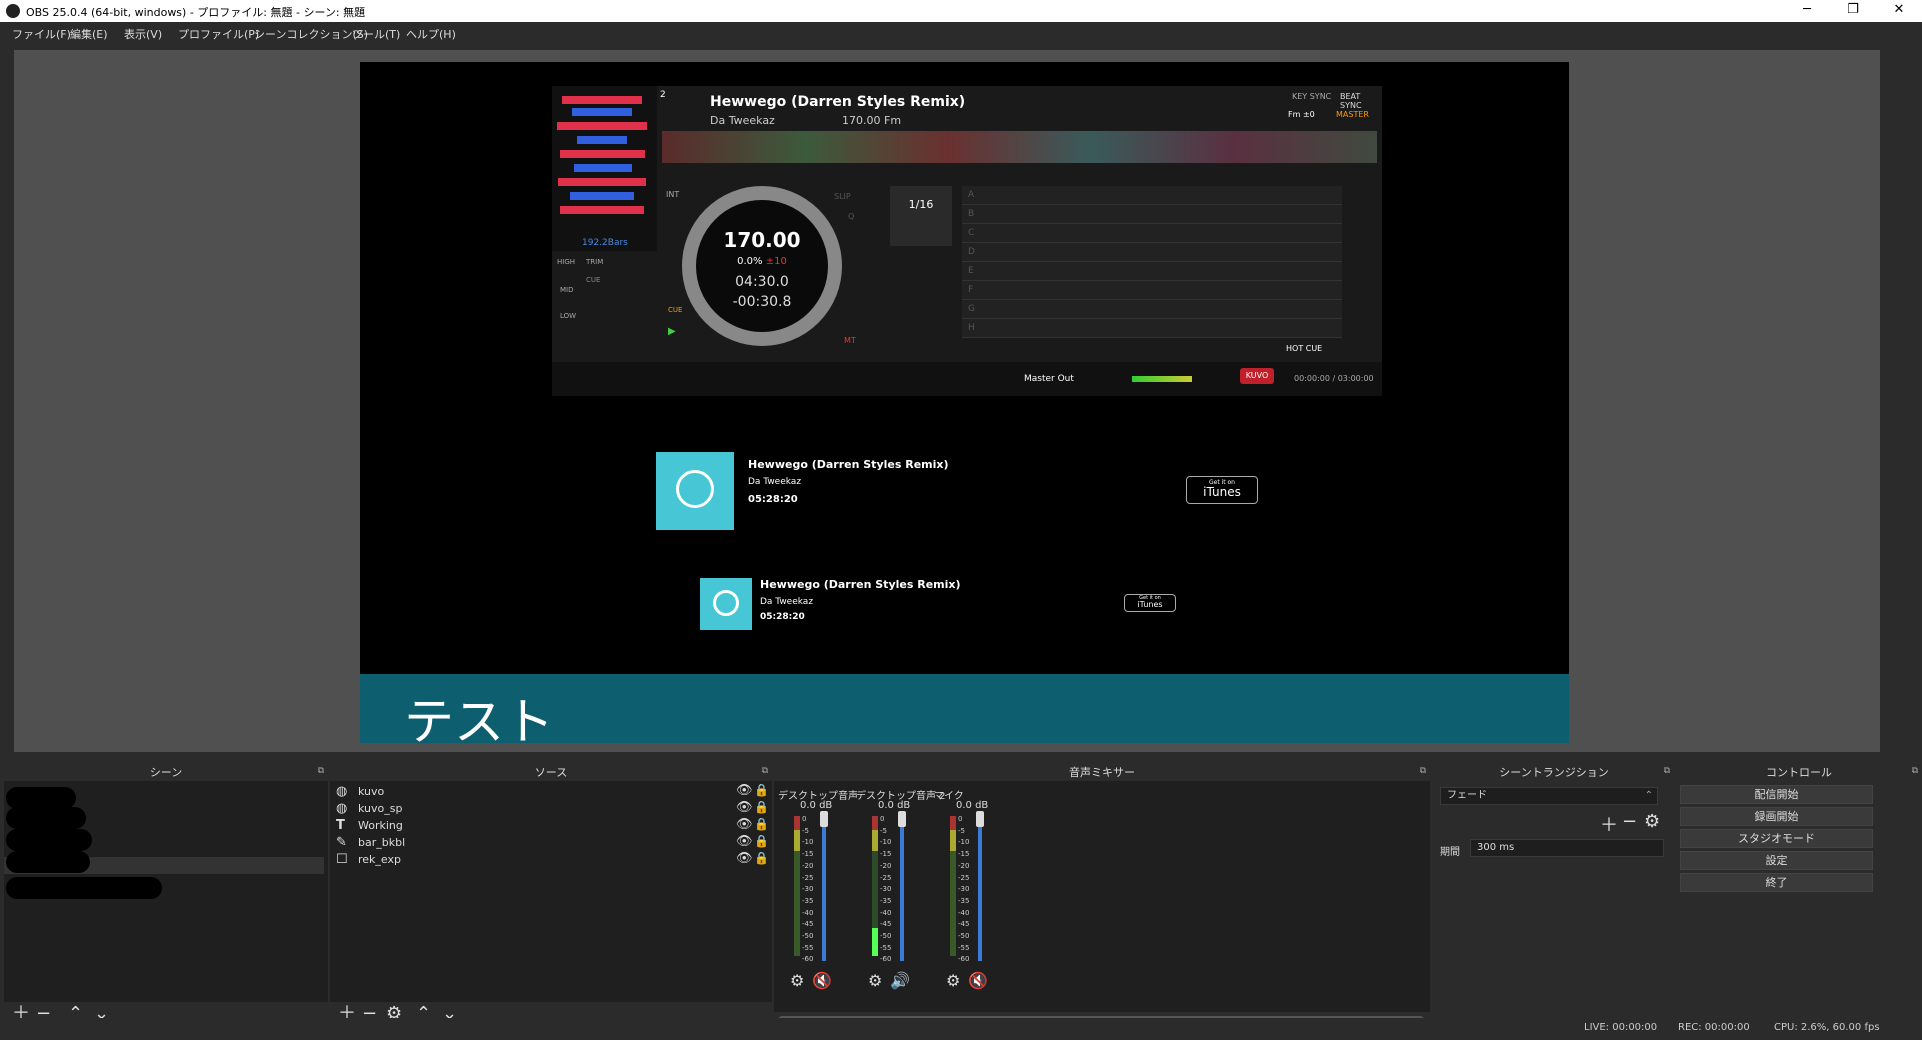  Describe the element at coordinates (41, 34) in the screenshot. I see `menu-file: ファイル(F)` at that location.